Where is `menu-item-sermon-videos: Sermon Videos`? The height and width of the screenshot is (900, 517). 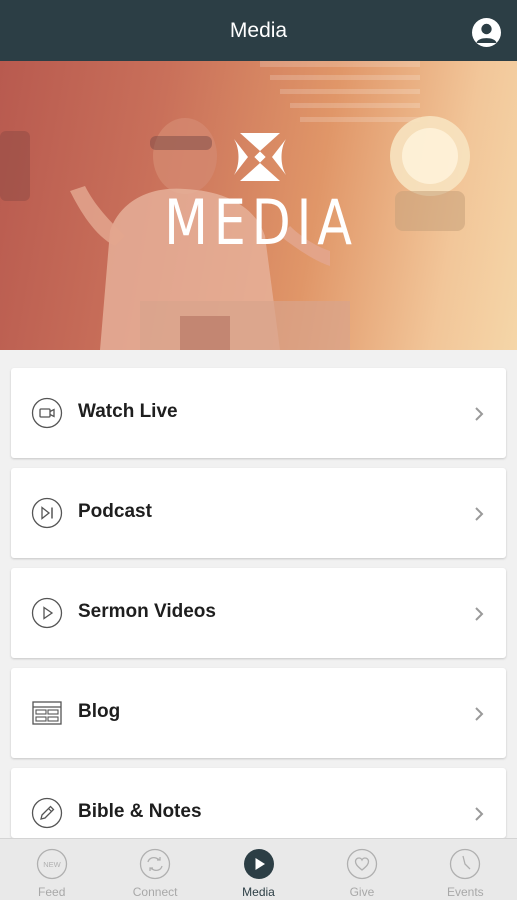
menu-item-sermon-videos: Sermon Videos is located at coordinates (258, 613).